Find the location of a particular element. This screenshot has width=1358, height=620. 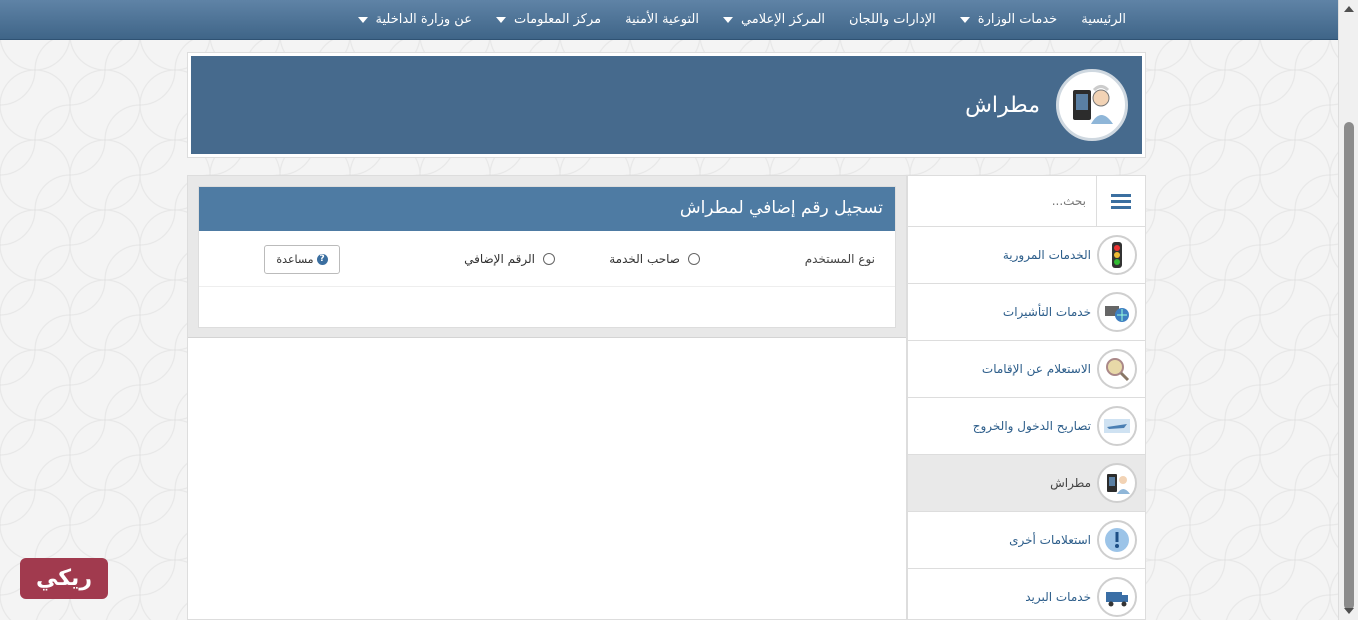

radio-label: صاحب الخدمة is located at coordinates (644, 258).